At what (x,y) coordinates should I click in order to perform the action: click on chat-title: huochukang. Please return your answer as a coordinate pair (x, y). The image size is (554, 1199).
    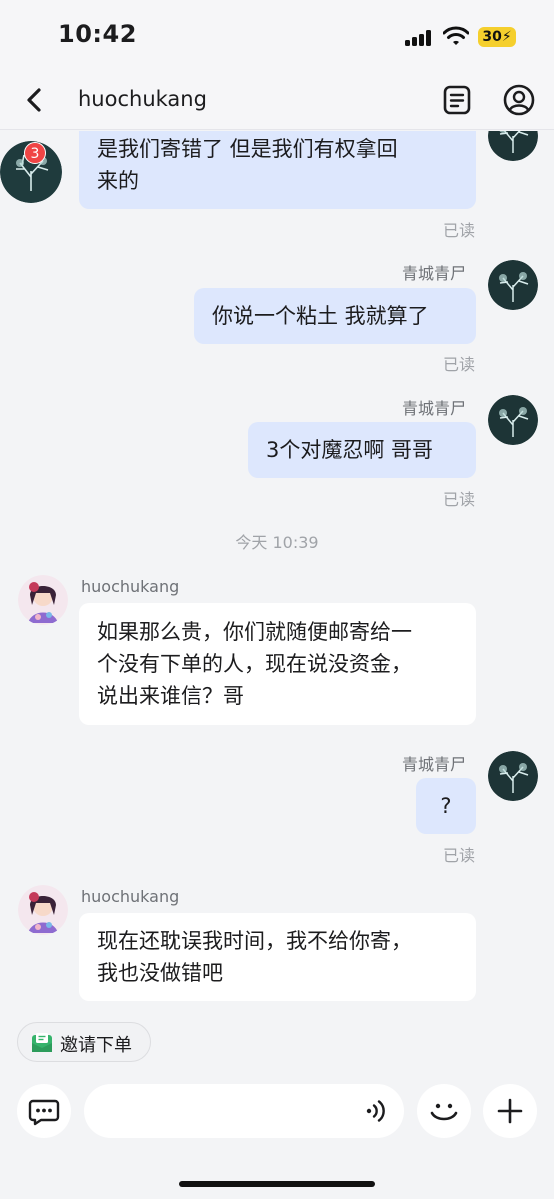
    Looking at the image, I should click on (142, 99).